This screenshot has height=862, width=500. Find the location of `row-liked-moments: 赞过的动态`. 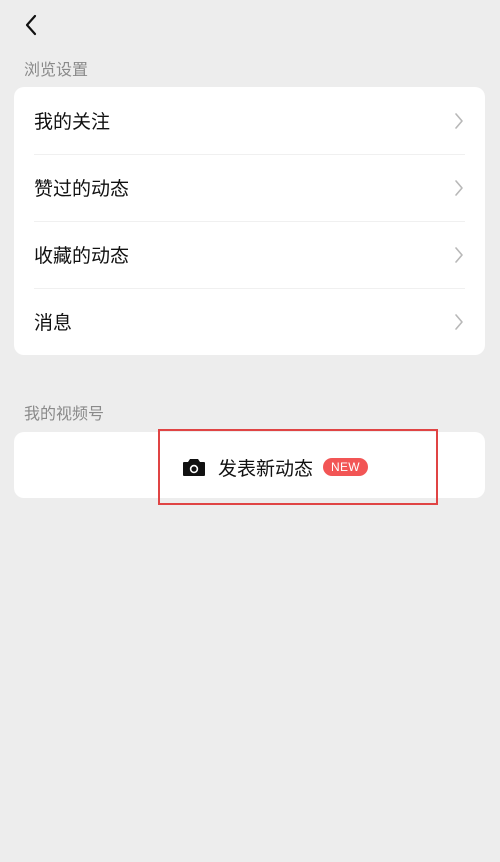

row-liked-moments: 赞过的动态 is located at coordinates (249, 187).